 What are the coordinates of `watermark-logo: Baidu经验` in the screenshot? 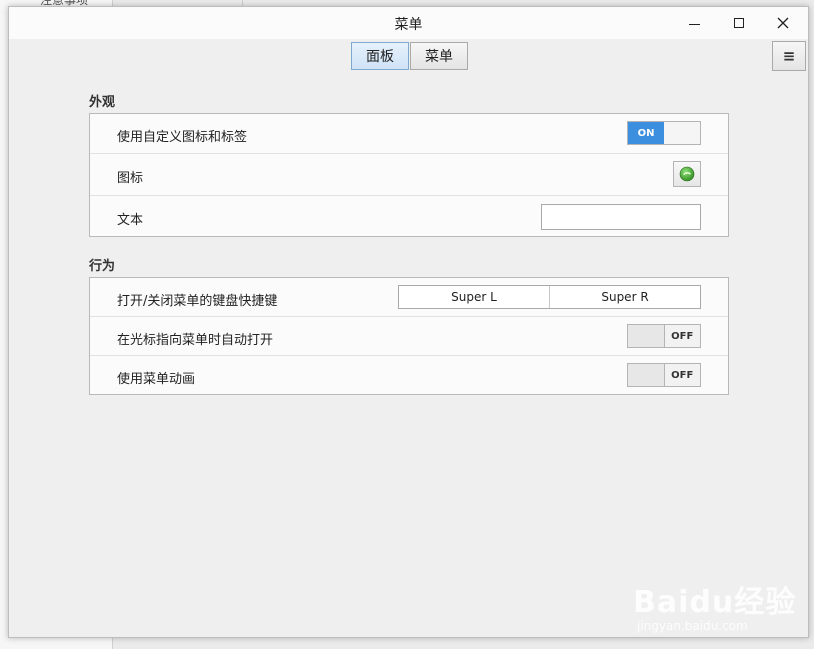 It's located at (715, 602).